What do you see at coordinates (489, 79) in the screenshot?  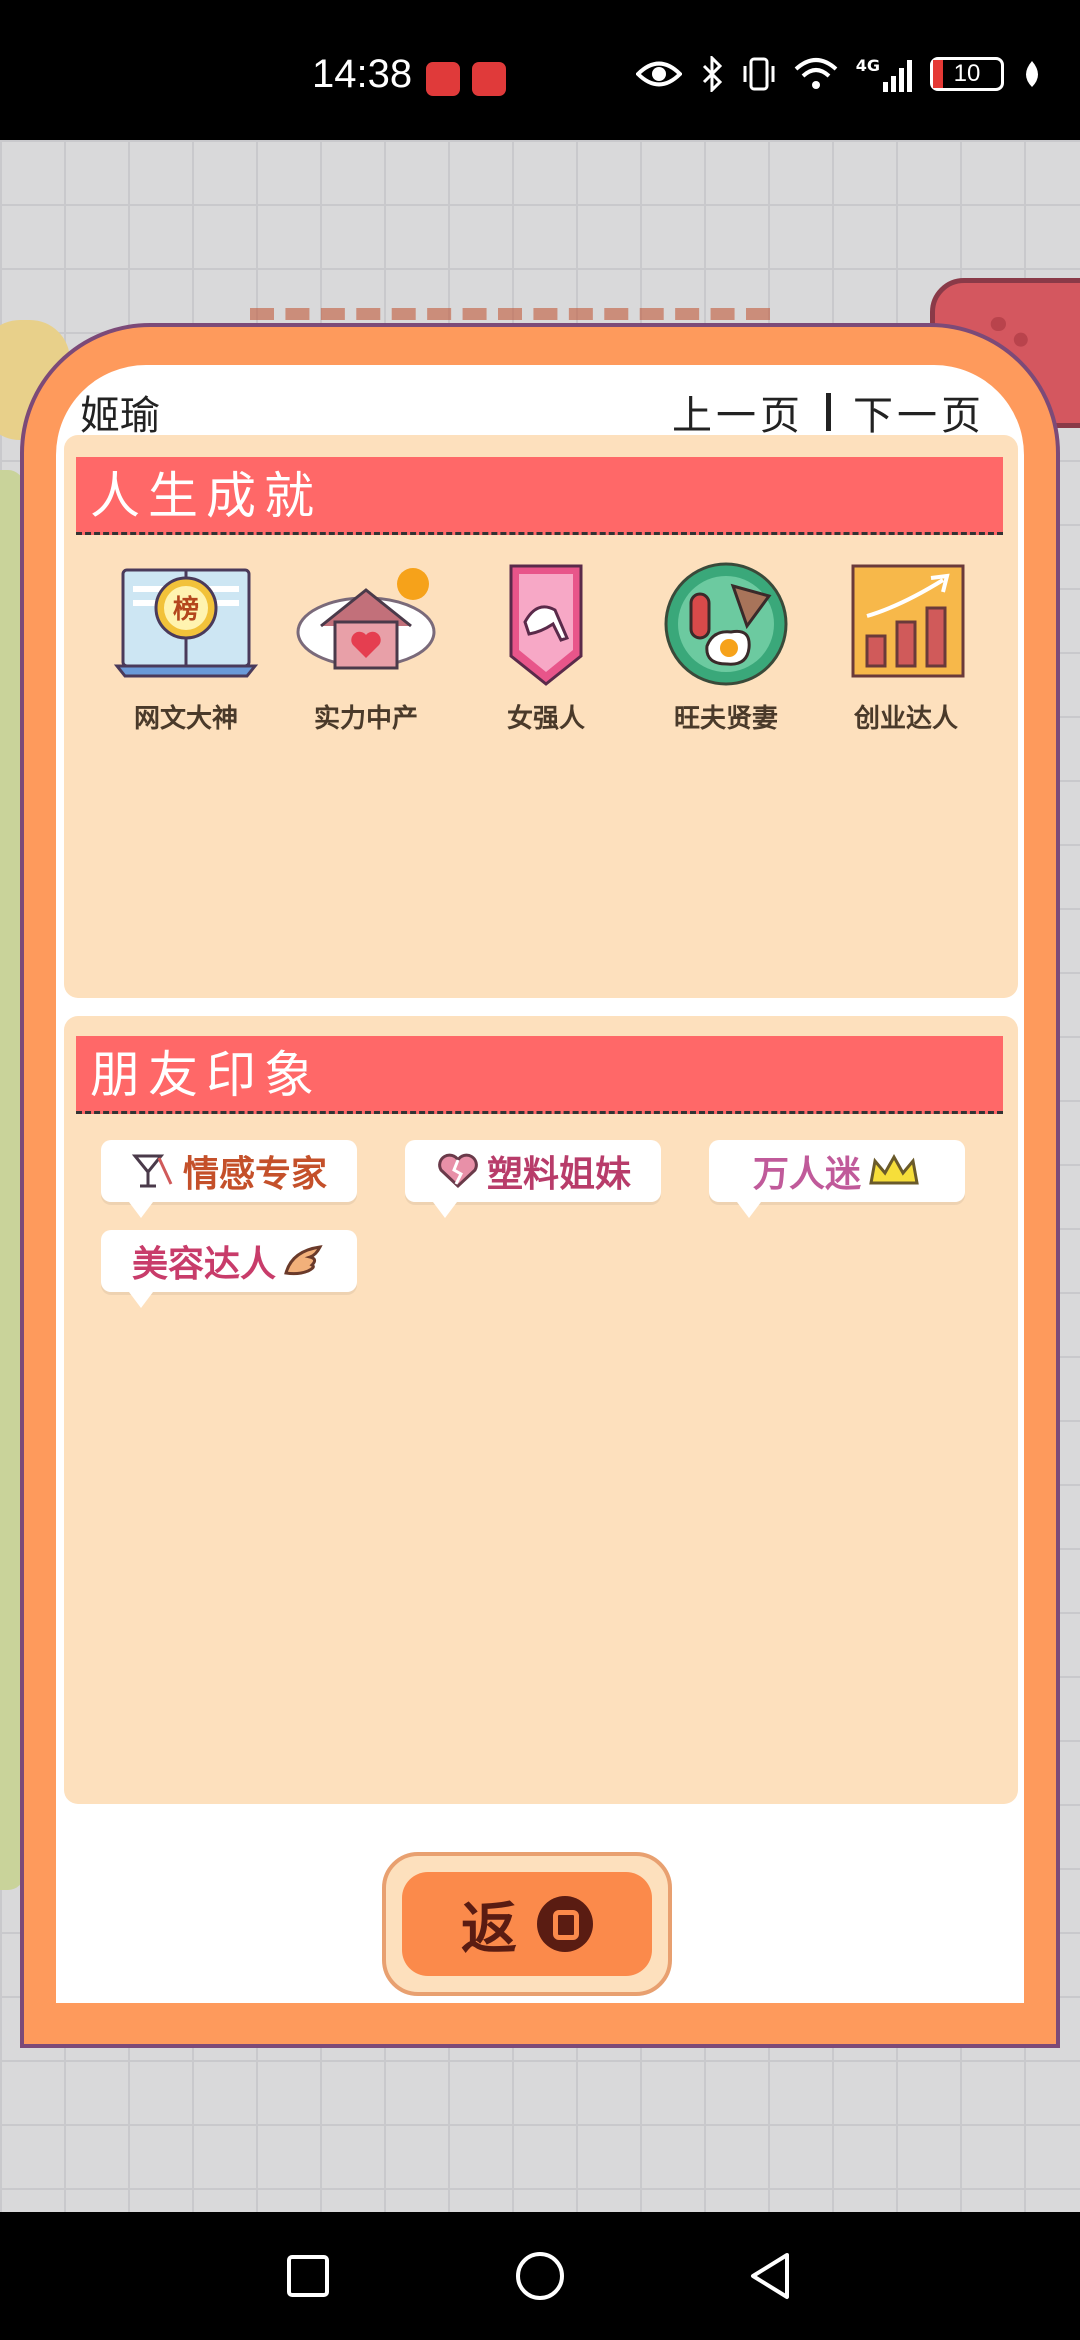 I see `app-badge-icon` at bounding box center [489, 79].